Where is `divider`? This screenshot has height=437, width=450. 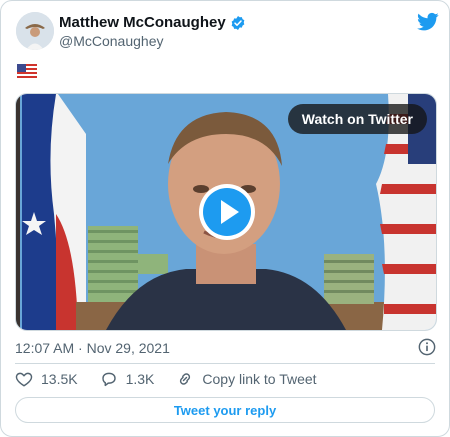
divider is located at coordinates (225, 363).